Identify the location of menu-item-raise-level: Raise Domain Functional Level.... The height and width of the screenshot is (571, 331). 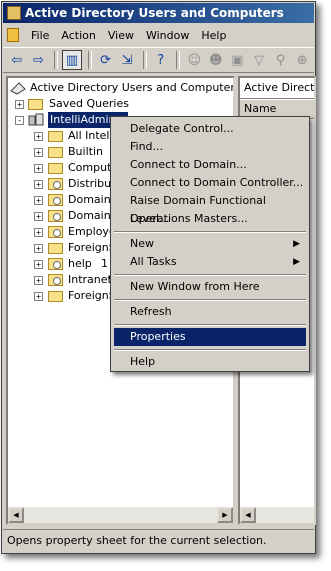
(210, 208).